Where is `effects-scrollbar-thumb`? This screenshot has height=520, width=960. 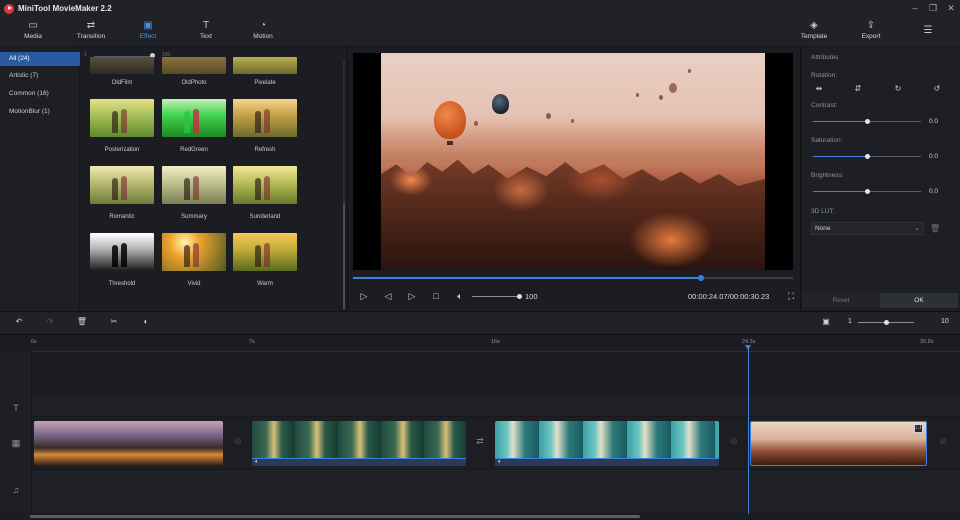 effects-scrollbar-thumb is located at coordinates (344, 256).